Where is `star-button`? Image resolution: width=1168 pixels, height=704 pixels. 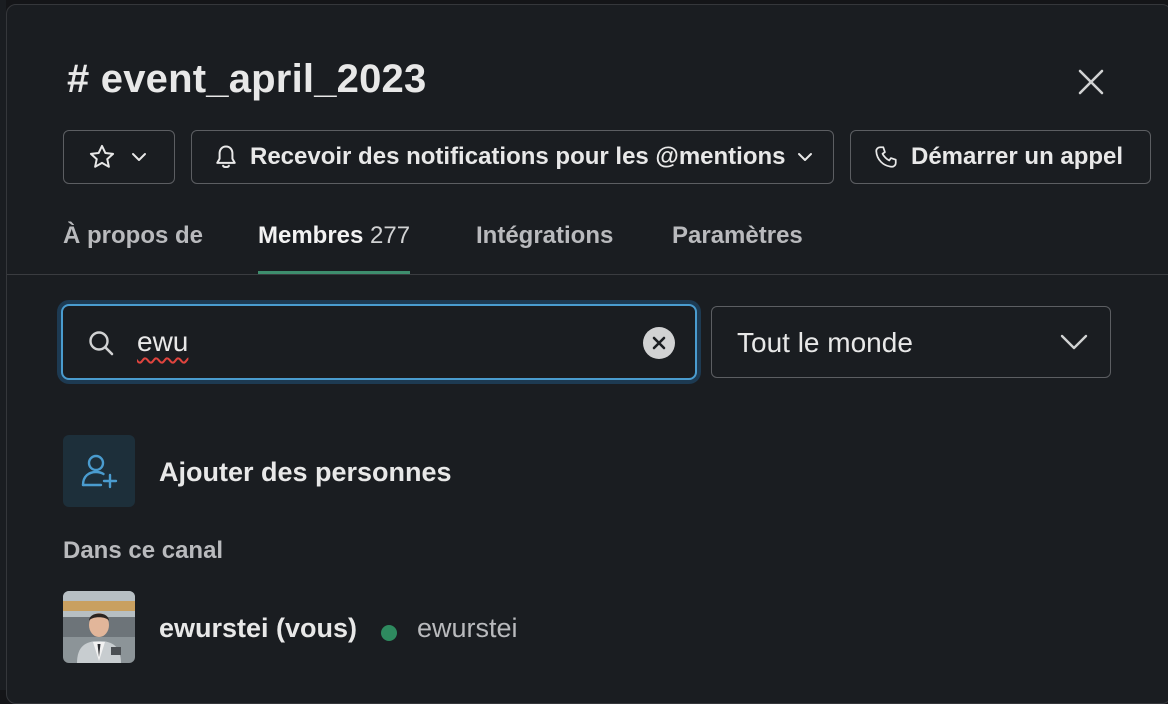
star-button is located at coordinates (119, 157).